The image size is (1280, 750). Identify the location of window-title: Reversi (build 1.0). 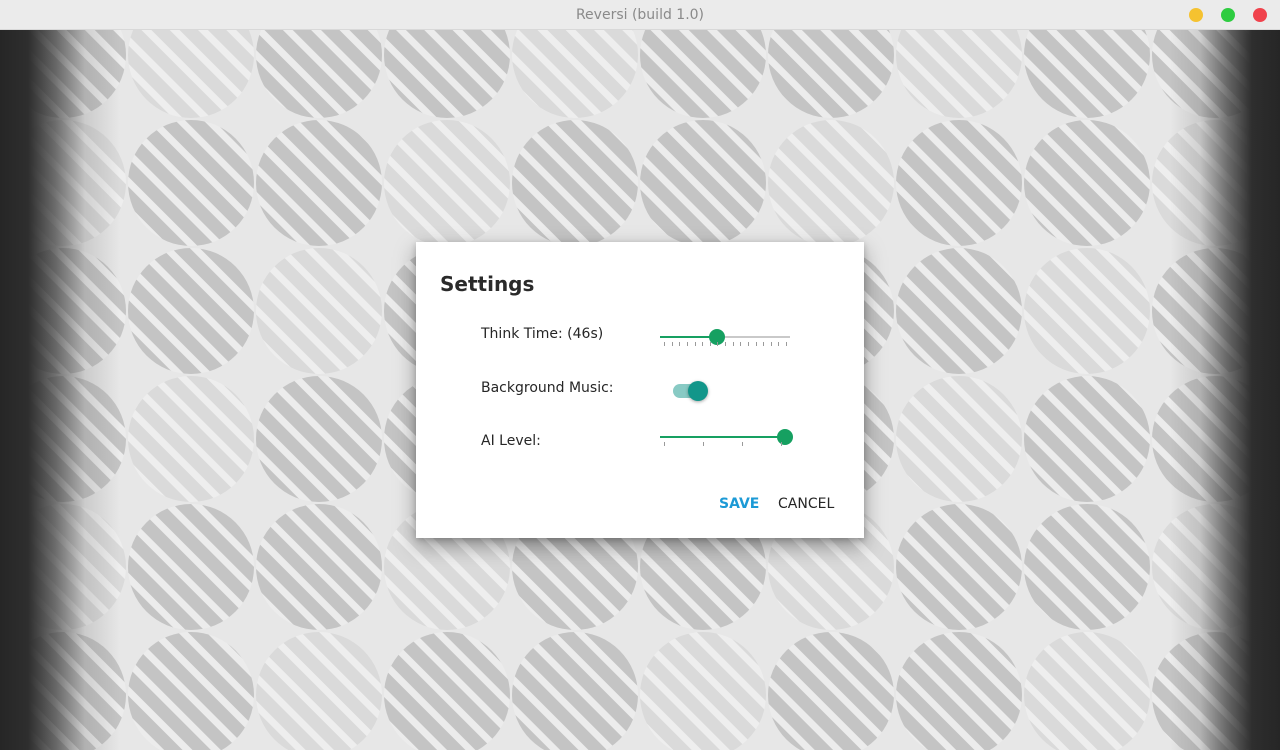
(640, 15).